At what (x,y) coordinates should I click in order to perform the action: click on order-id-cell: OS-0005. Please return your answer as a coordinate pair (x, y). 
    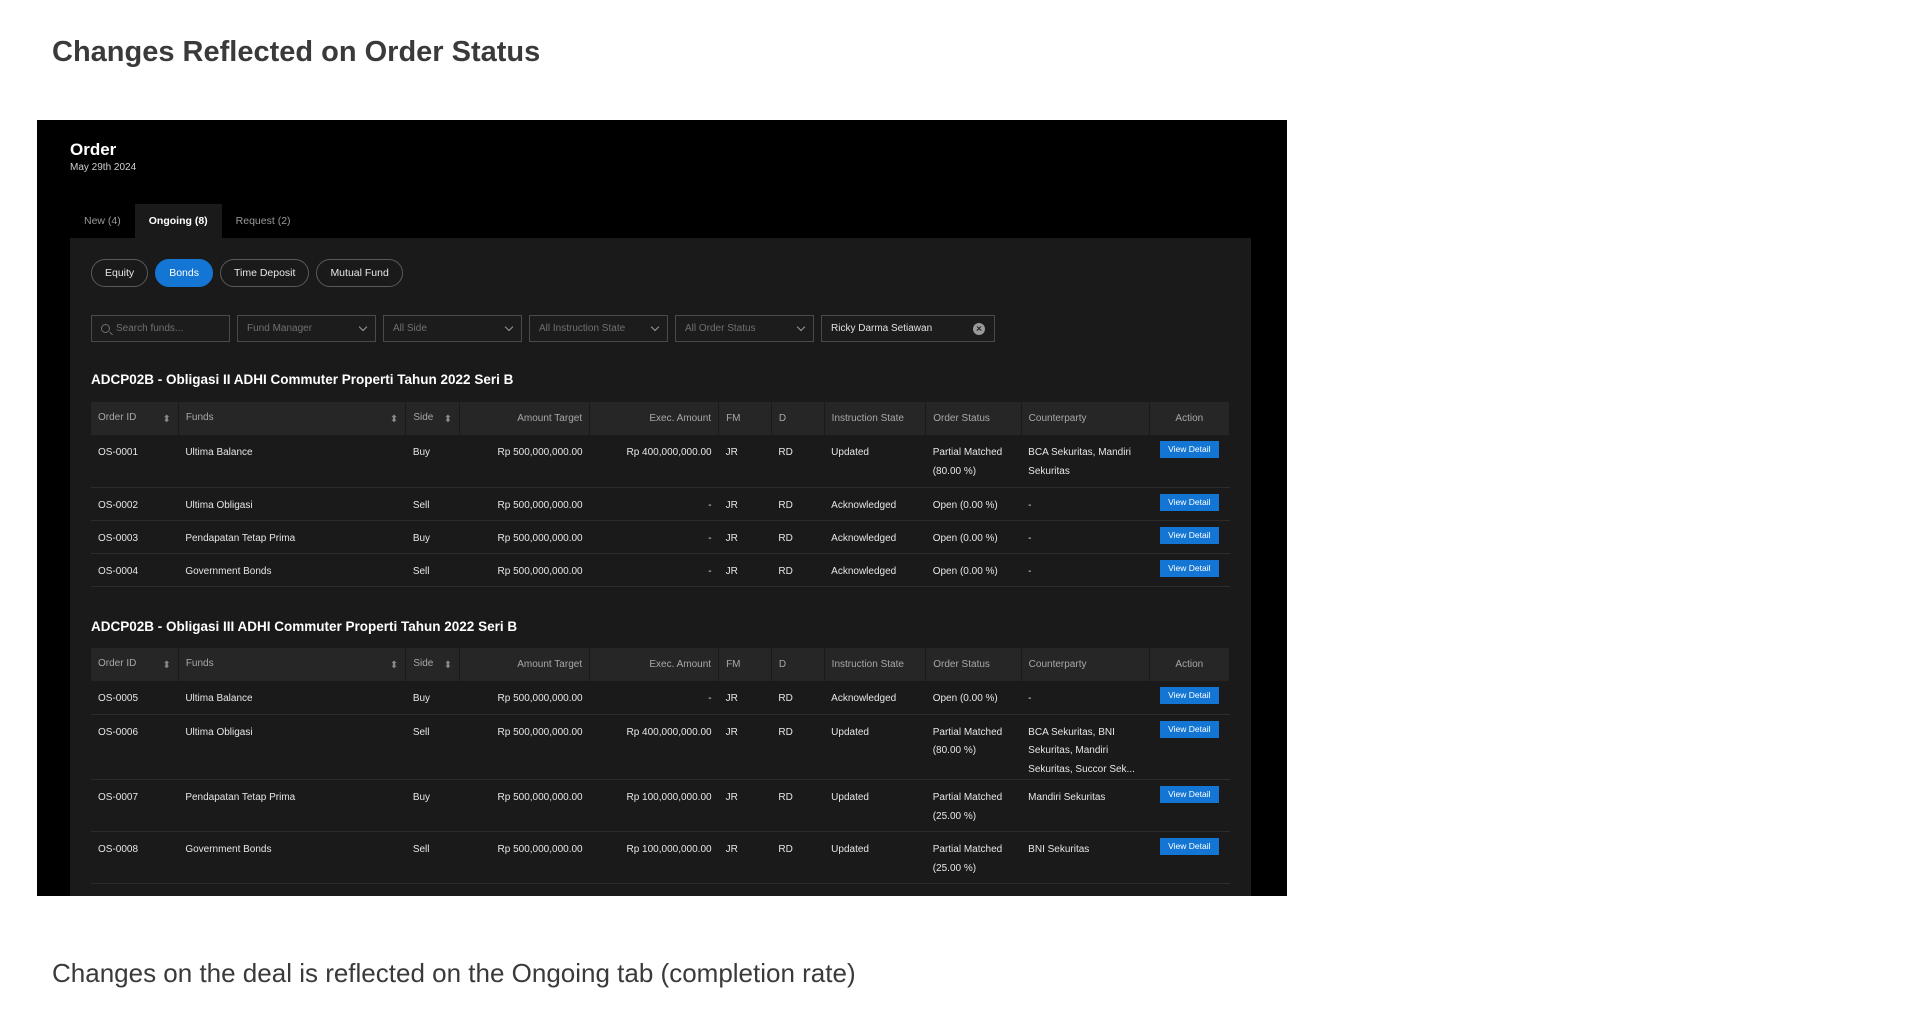
    Looking at the image, I should click on (135, 698).